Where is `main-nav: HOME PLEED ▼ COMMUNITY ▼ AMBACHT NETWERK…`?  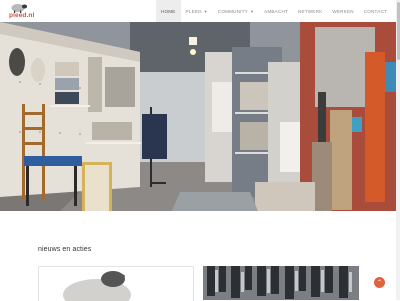 main-nav: HOME PLEED ▼ COMMUNITY ▼ AMBACHT NETWERK… is located at coordinates (273, 11).